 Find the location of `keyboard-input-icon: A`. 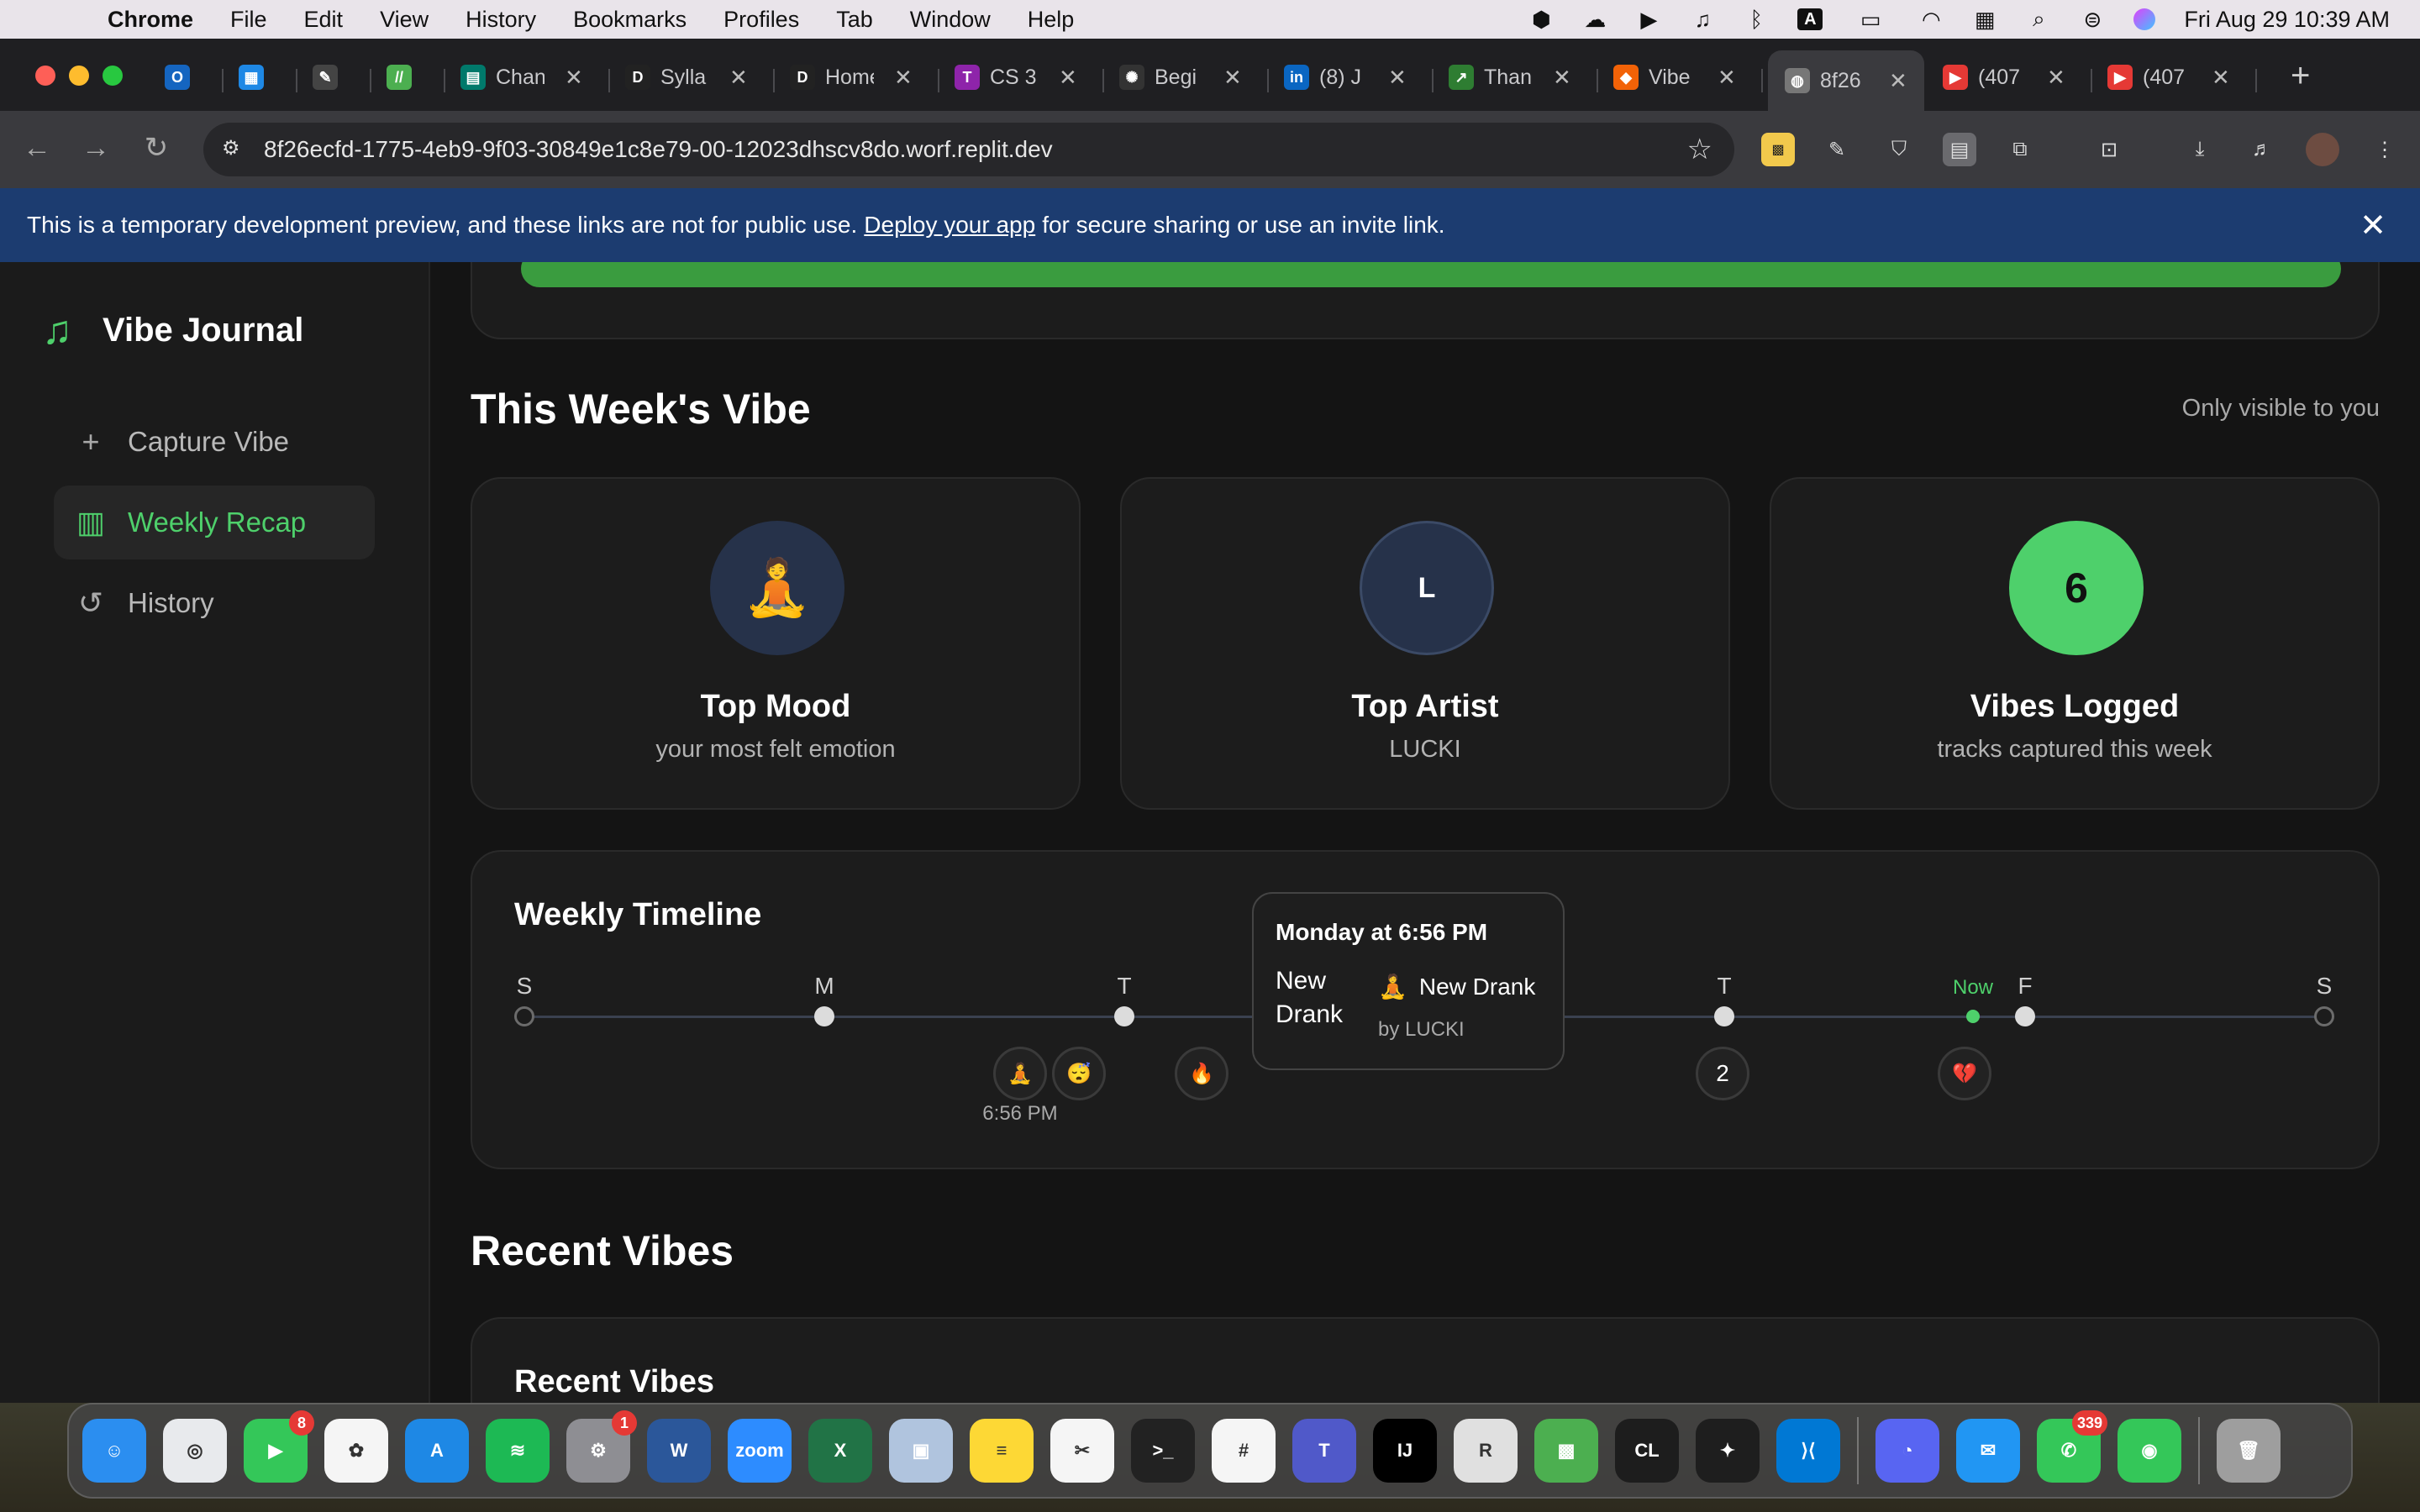

keyboard-input-icon: A is located at coordinates (1810, 19).